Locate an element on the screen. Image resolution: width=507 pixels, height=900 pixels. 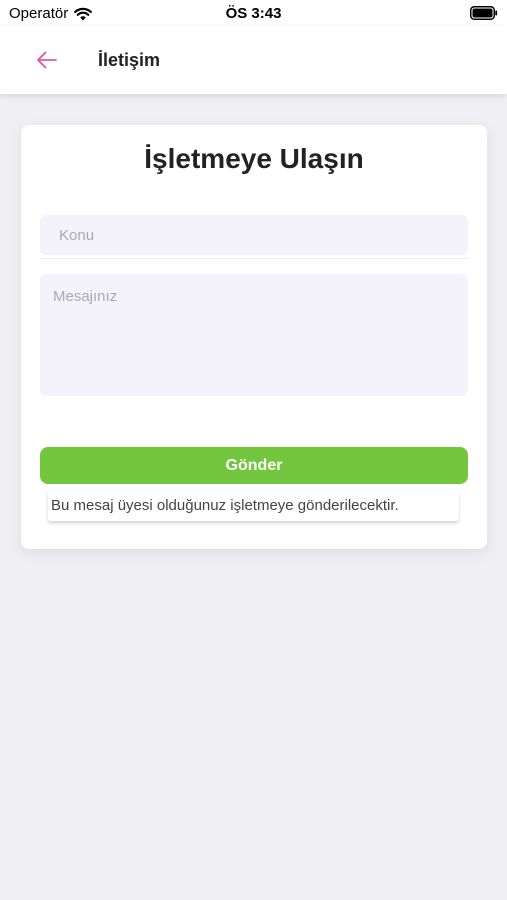
message-input is located at coordinates (254, 335).